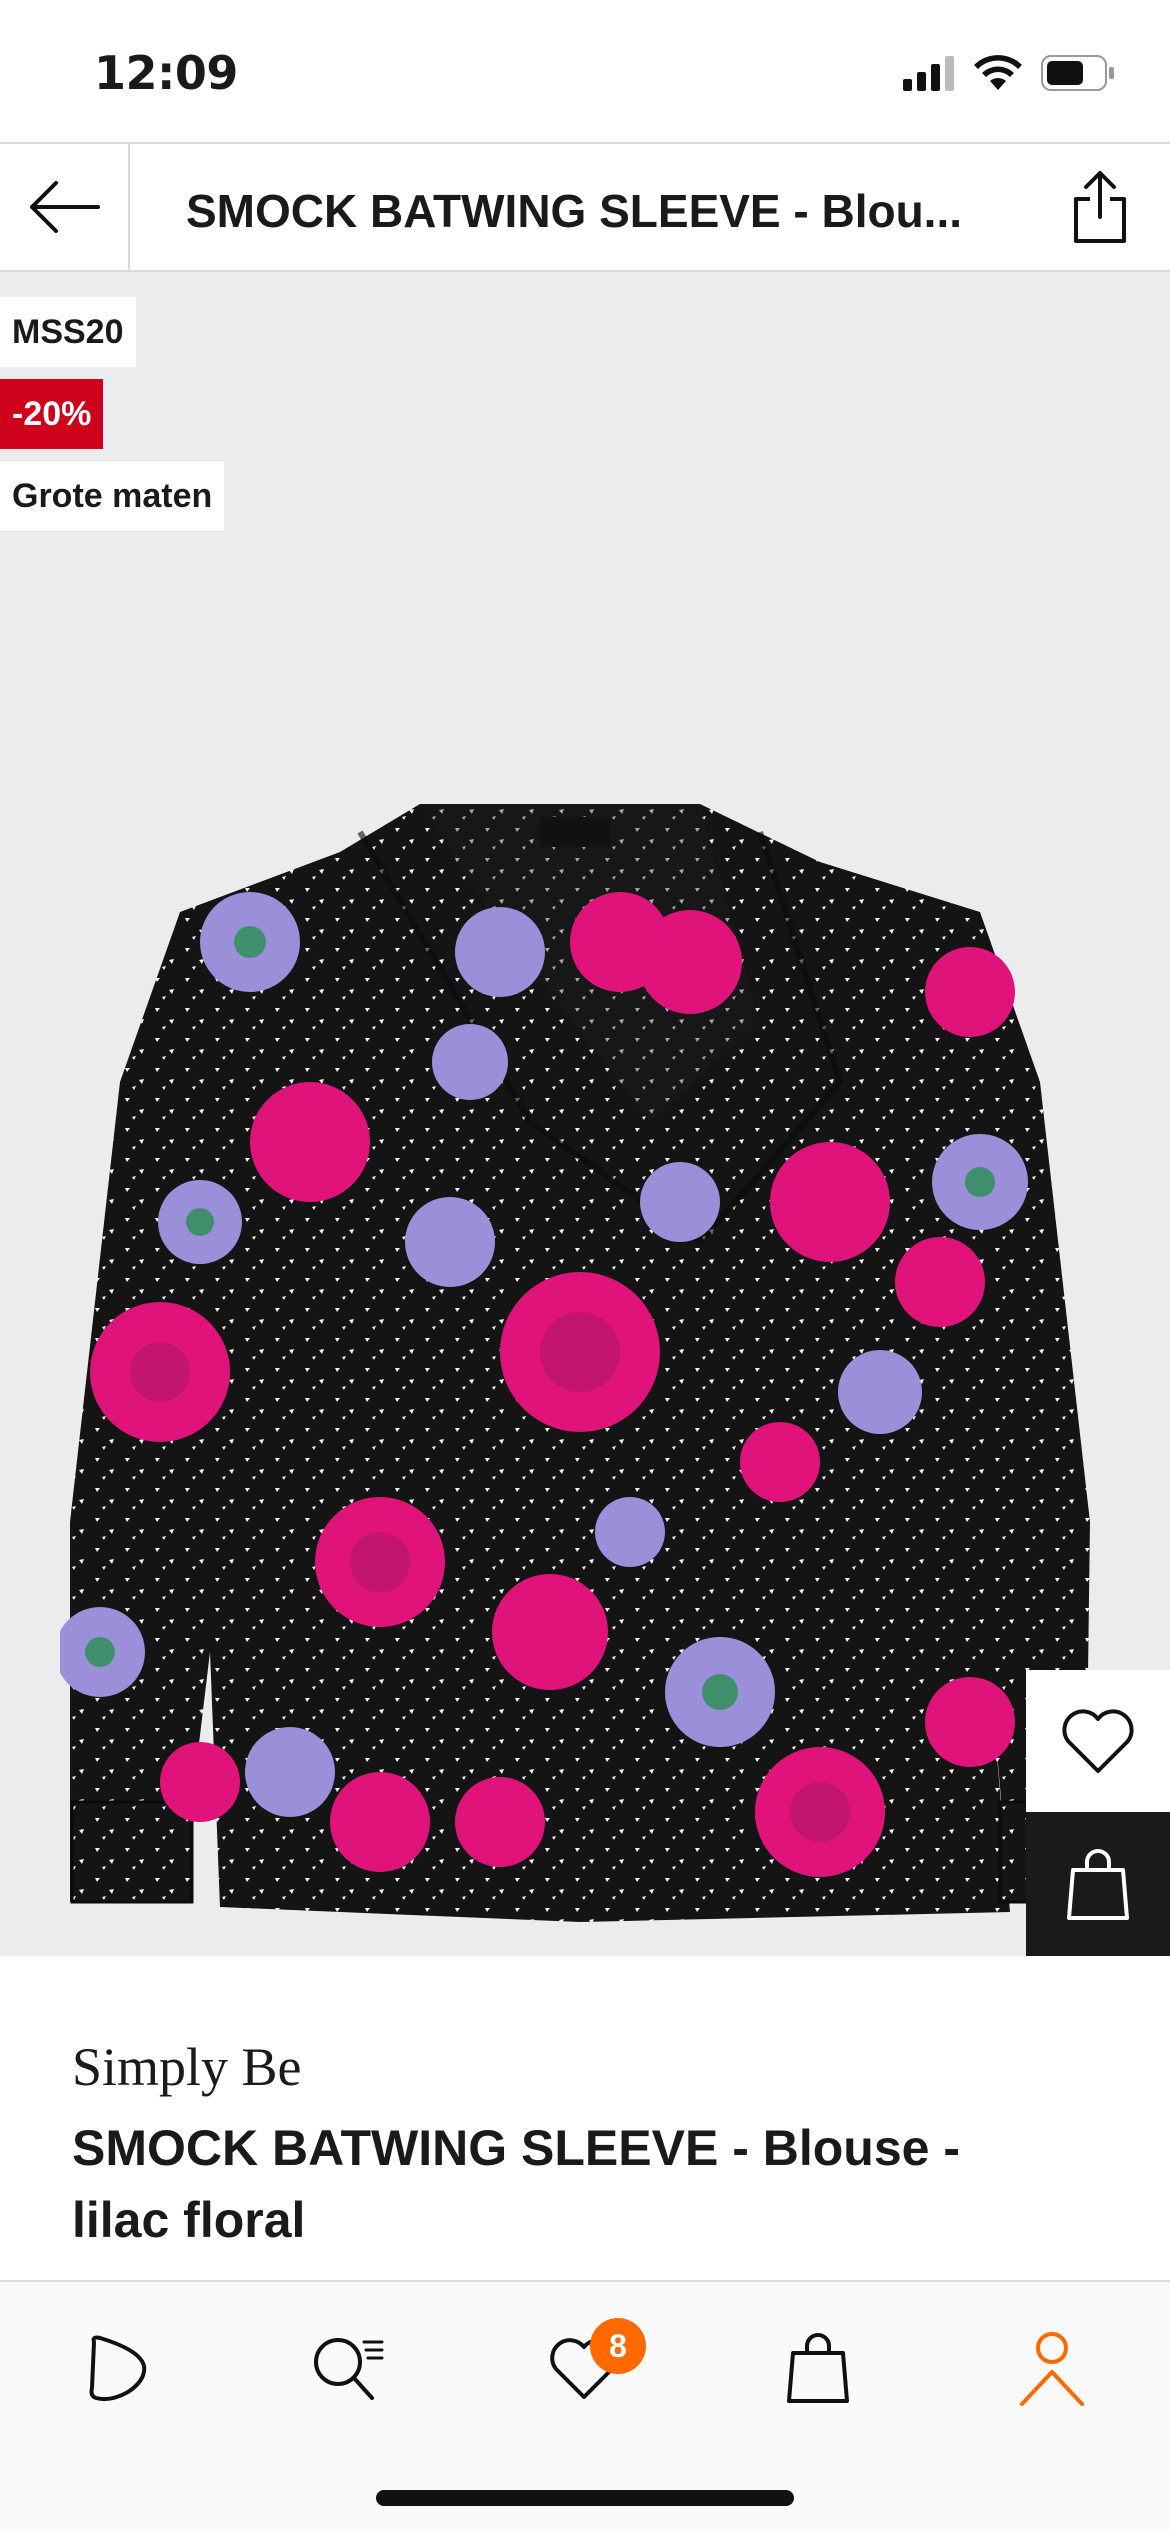 This screenshot has height=2532, width=1170. I want to click on wishlist-count-badge: 8, so click(618, 2346).